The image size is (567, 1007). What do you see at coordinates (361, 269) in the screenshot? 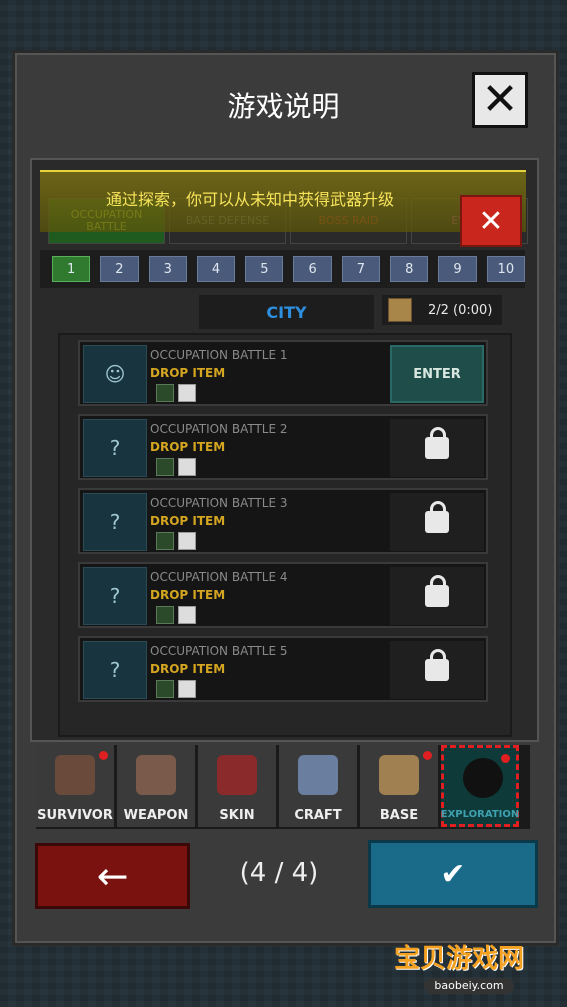
I see `page-button: 7` at bounding box center [361, 269].